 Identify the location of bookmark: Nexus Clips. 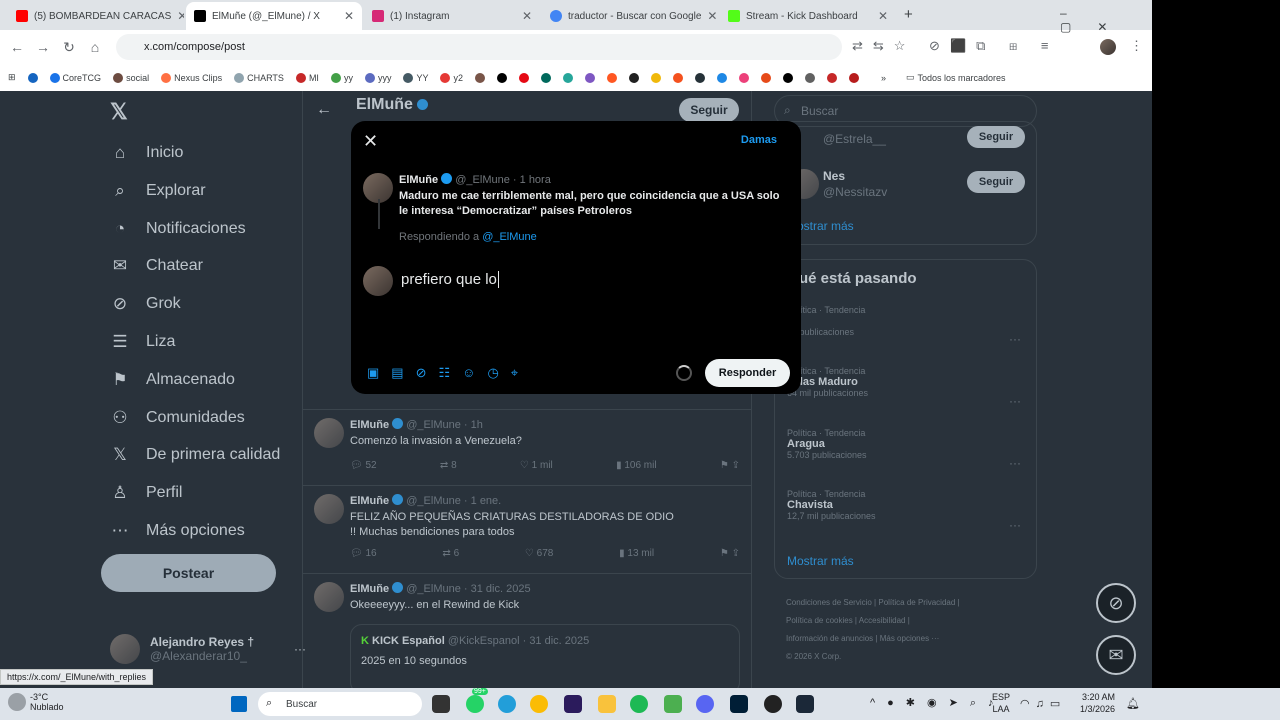
(191, 77).